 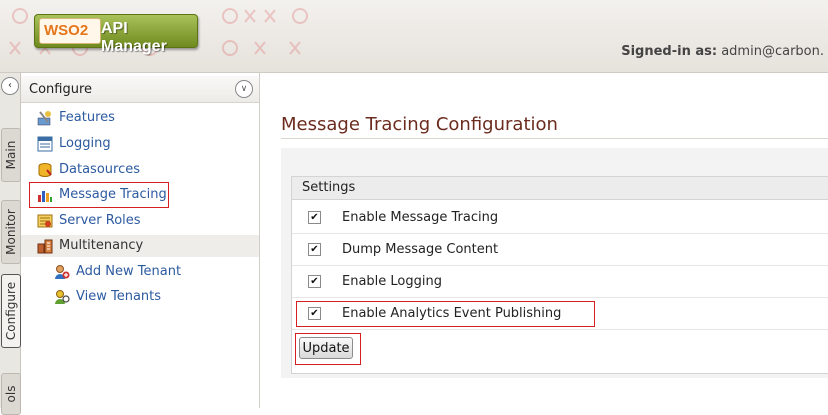 What do you see at coordinates (140, 89) in the screenshot?
I see `menu-header: Configure ∨` at bounding box center [140, 89].